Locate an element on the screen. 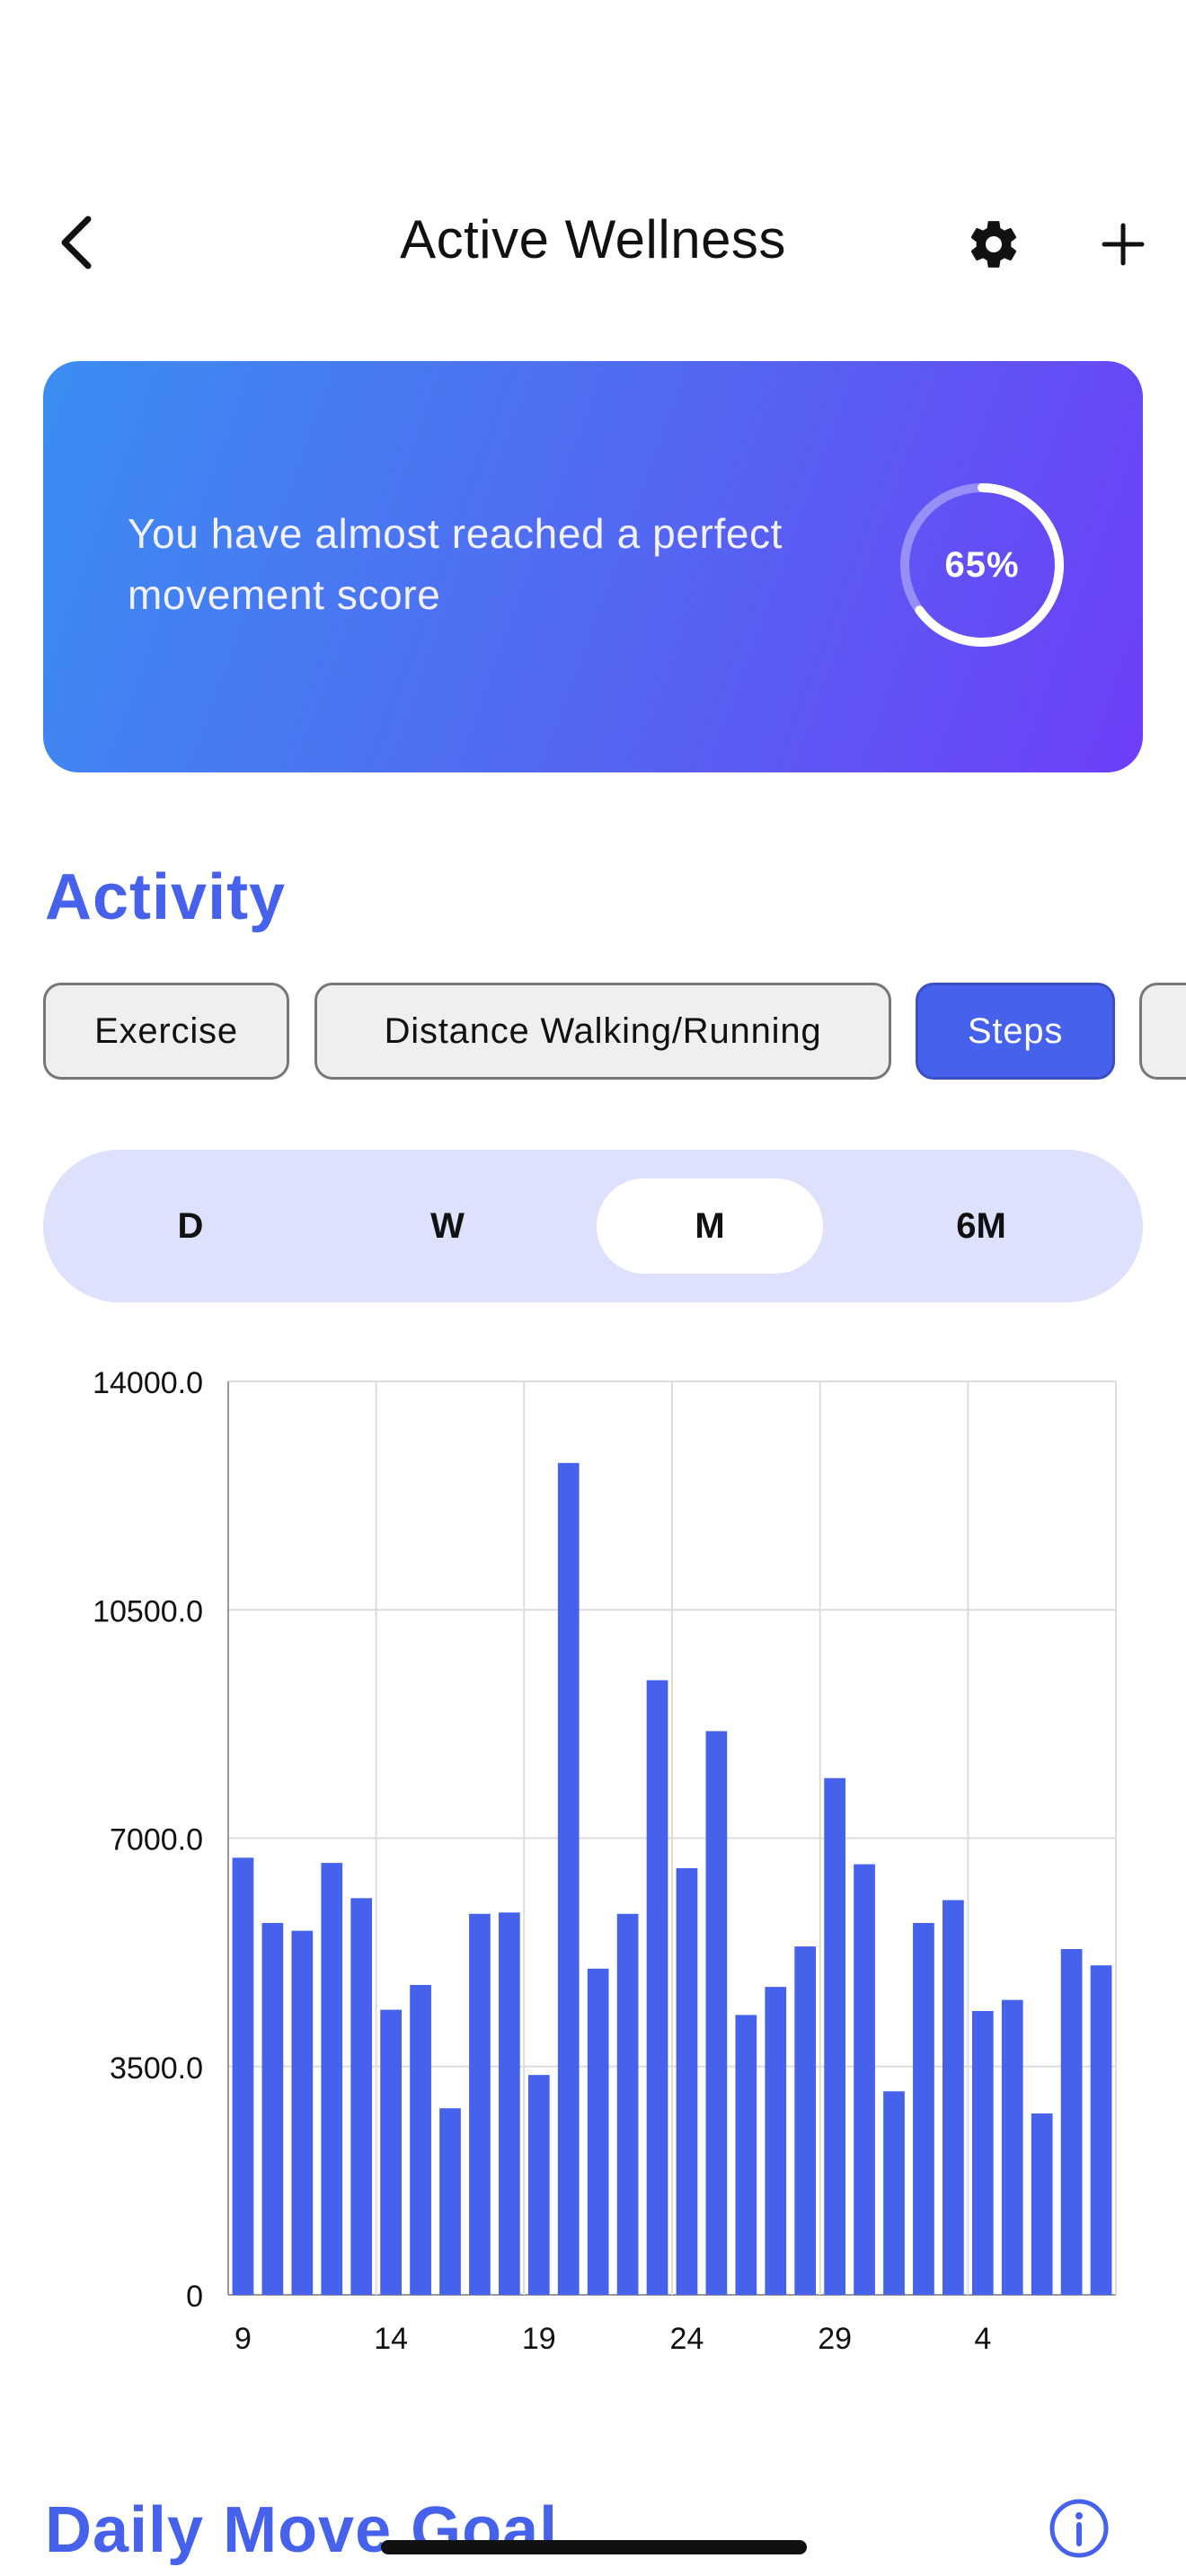 The width and height of the screenshot is (1186, 2576). x-tick-label: 14 is located at coordinates (391, 2339).